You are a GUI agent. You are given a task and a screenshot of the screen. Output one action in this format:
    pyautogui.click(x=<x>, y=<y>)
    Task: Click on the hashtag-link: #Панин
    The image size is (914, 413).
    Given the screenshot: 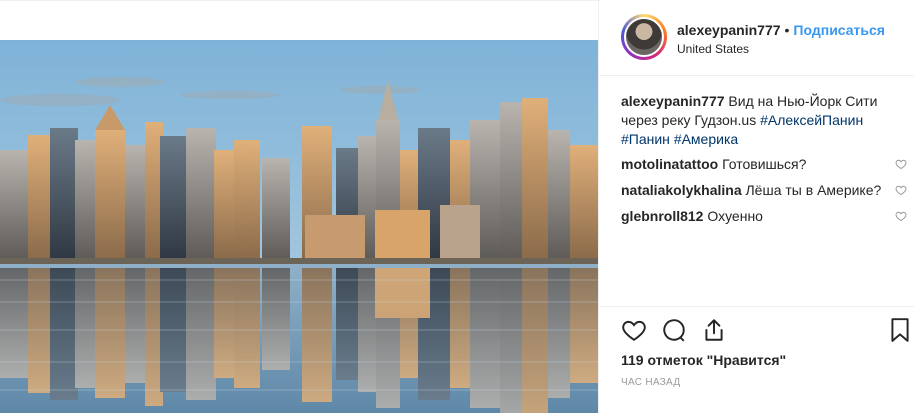 What is the action you would take?
    pyautogui.click(x=645, y=139)
    